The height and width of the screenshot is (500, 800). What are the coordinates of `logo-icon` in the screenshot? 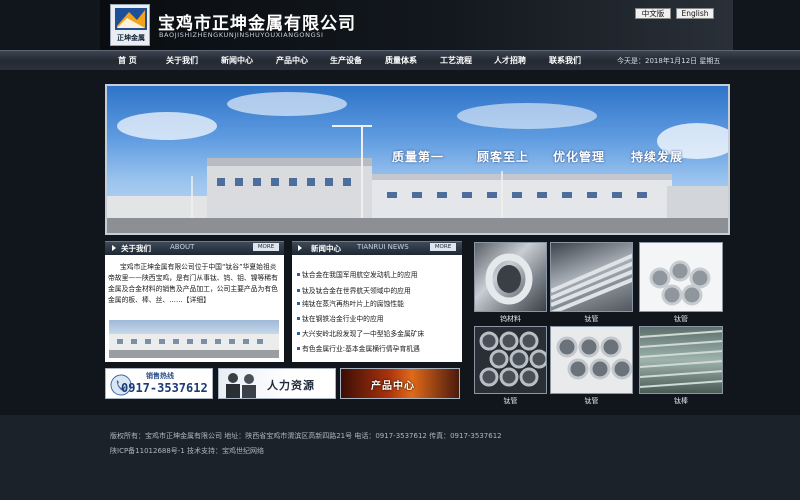 It's located at (131, 19).